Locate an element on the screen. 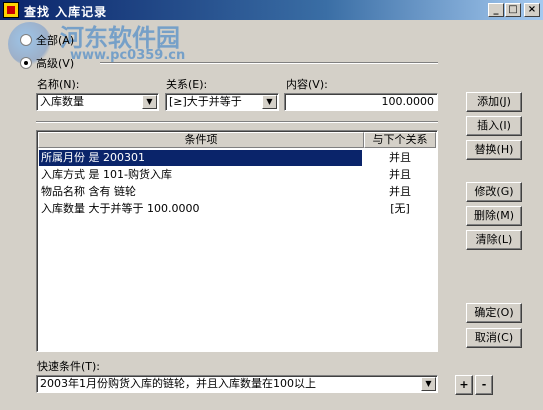  name-label: 名称(N): is located at coordinates (58, 84).